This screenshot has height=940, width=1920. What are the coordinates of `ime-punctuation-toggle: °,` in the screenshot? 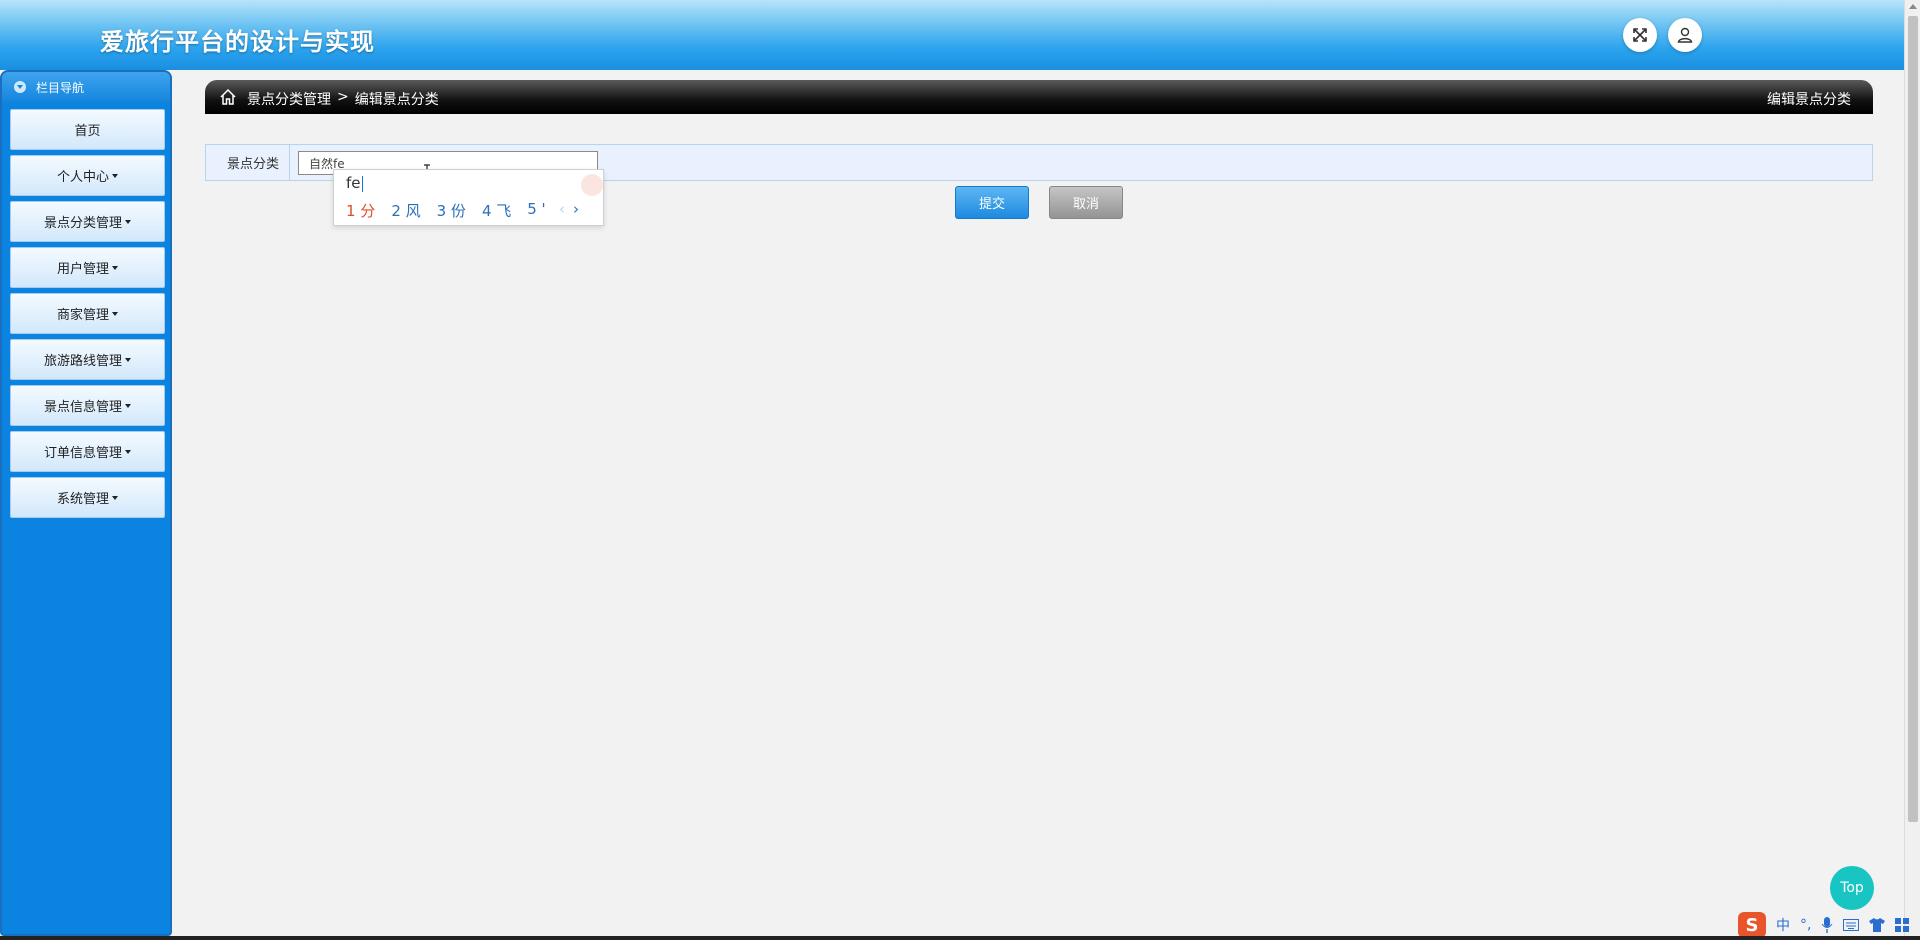 It's located at (1805, 925).